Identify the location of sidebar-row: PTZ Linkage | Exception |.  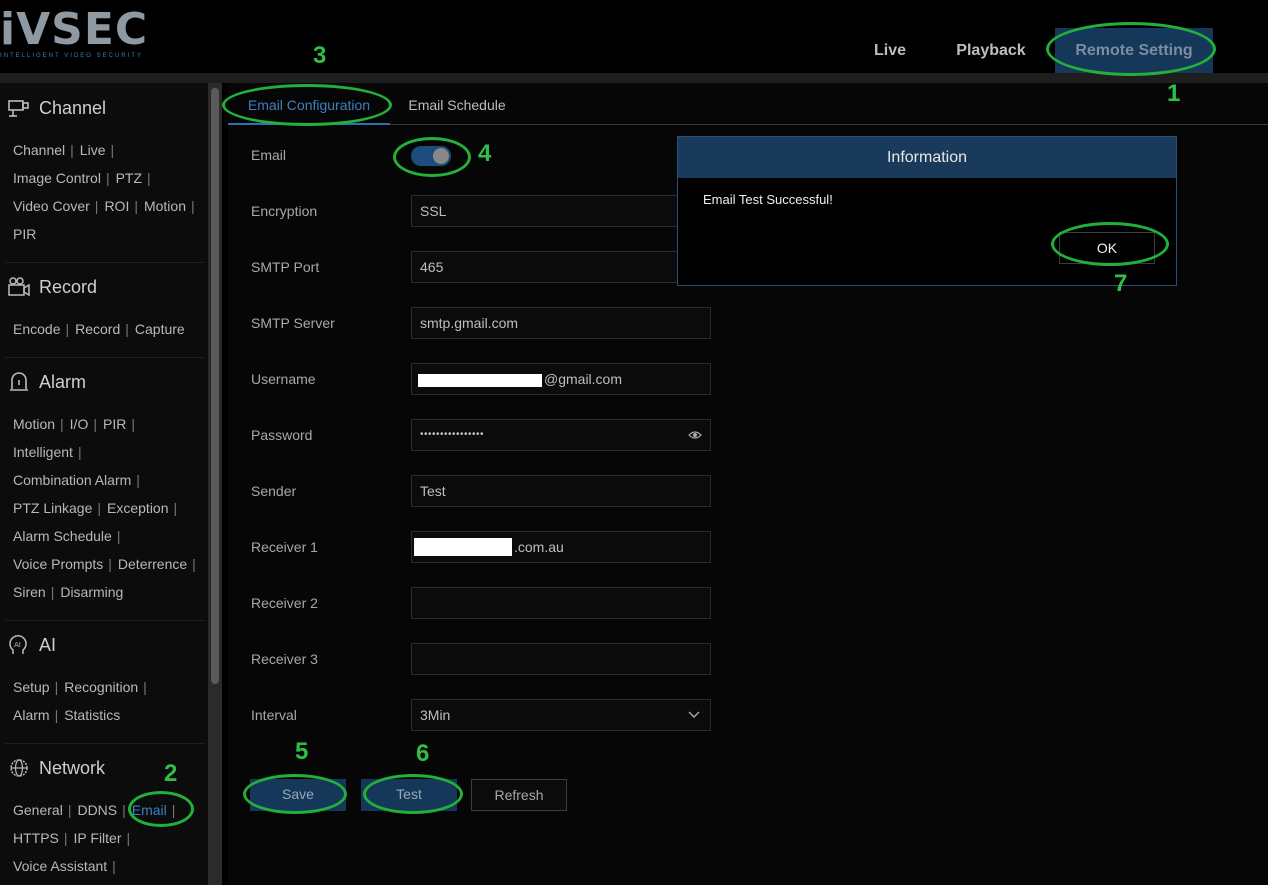
(95, 508).